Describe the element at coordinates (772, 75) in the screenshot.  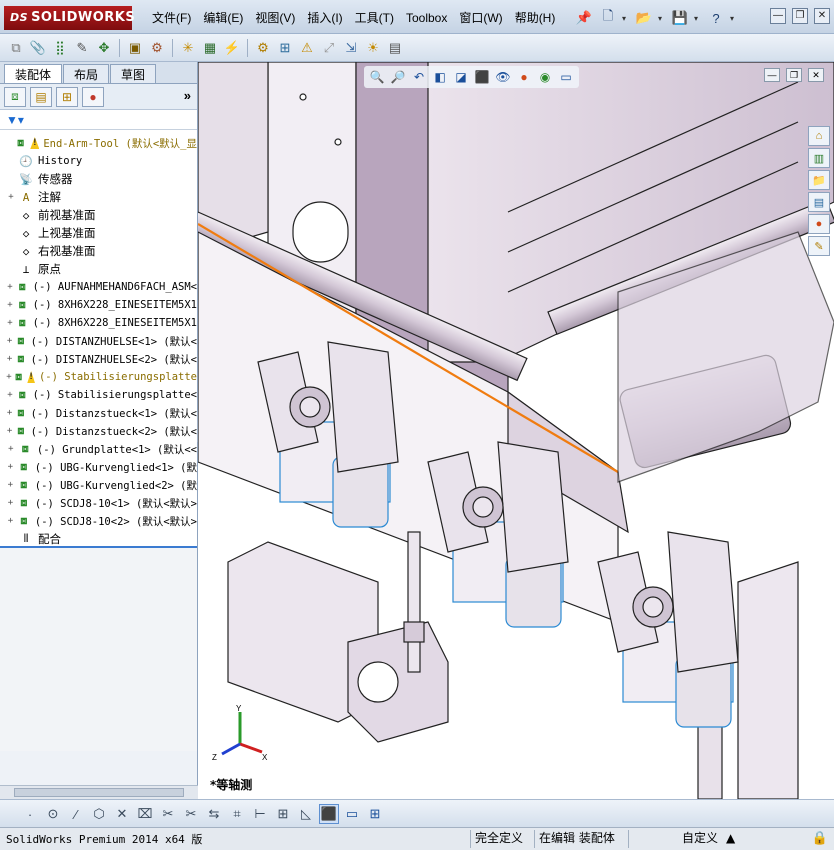
I see `viewport-minimize-icon: —` at that location.